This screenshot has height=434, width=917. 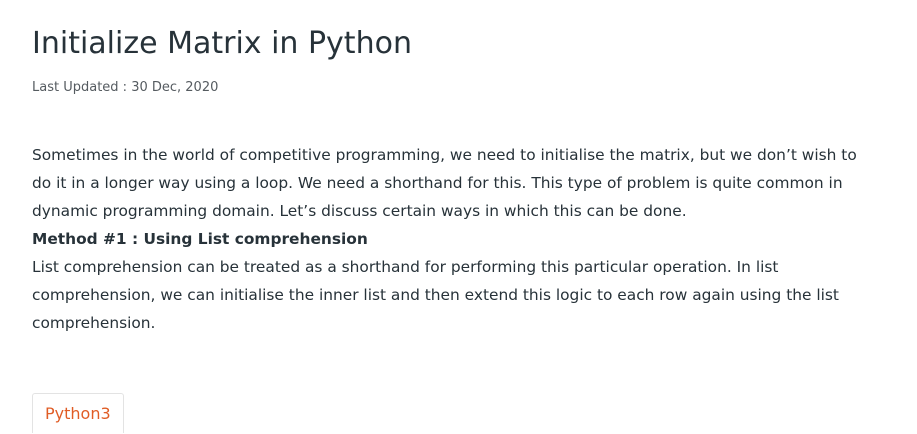 I want to click on method-heading: Method #1 : Using List comprehension, so click(x=200, y=239).